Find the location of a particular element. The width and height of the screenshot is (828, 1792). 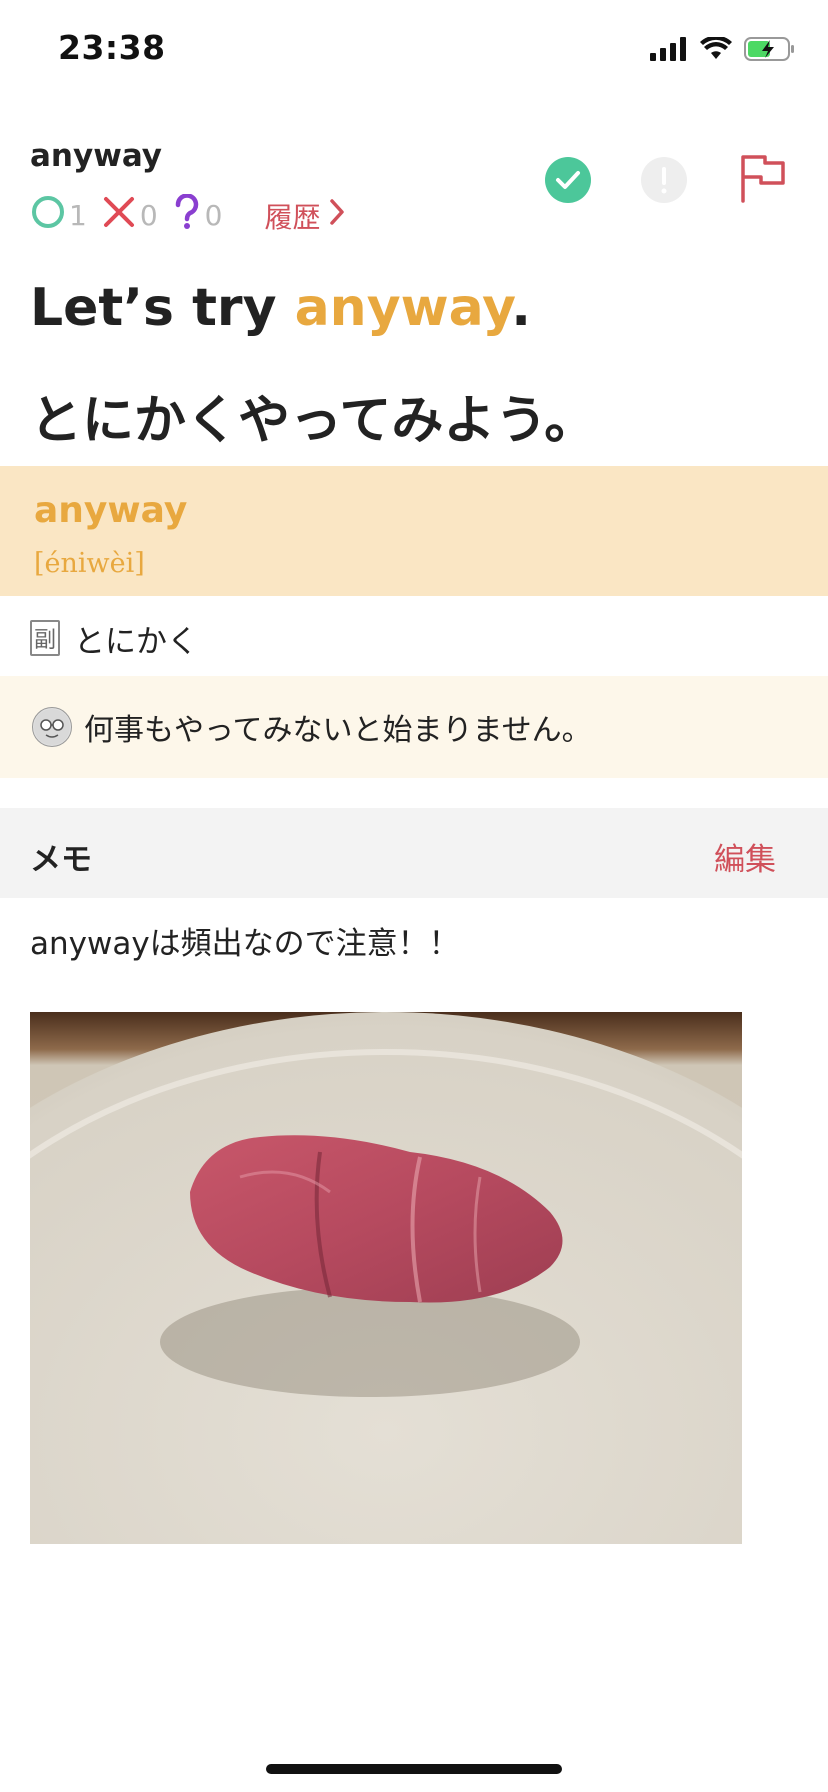

stats-row: 1 0 0 履歴 is located at coordinates (187, 215).